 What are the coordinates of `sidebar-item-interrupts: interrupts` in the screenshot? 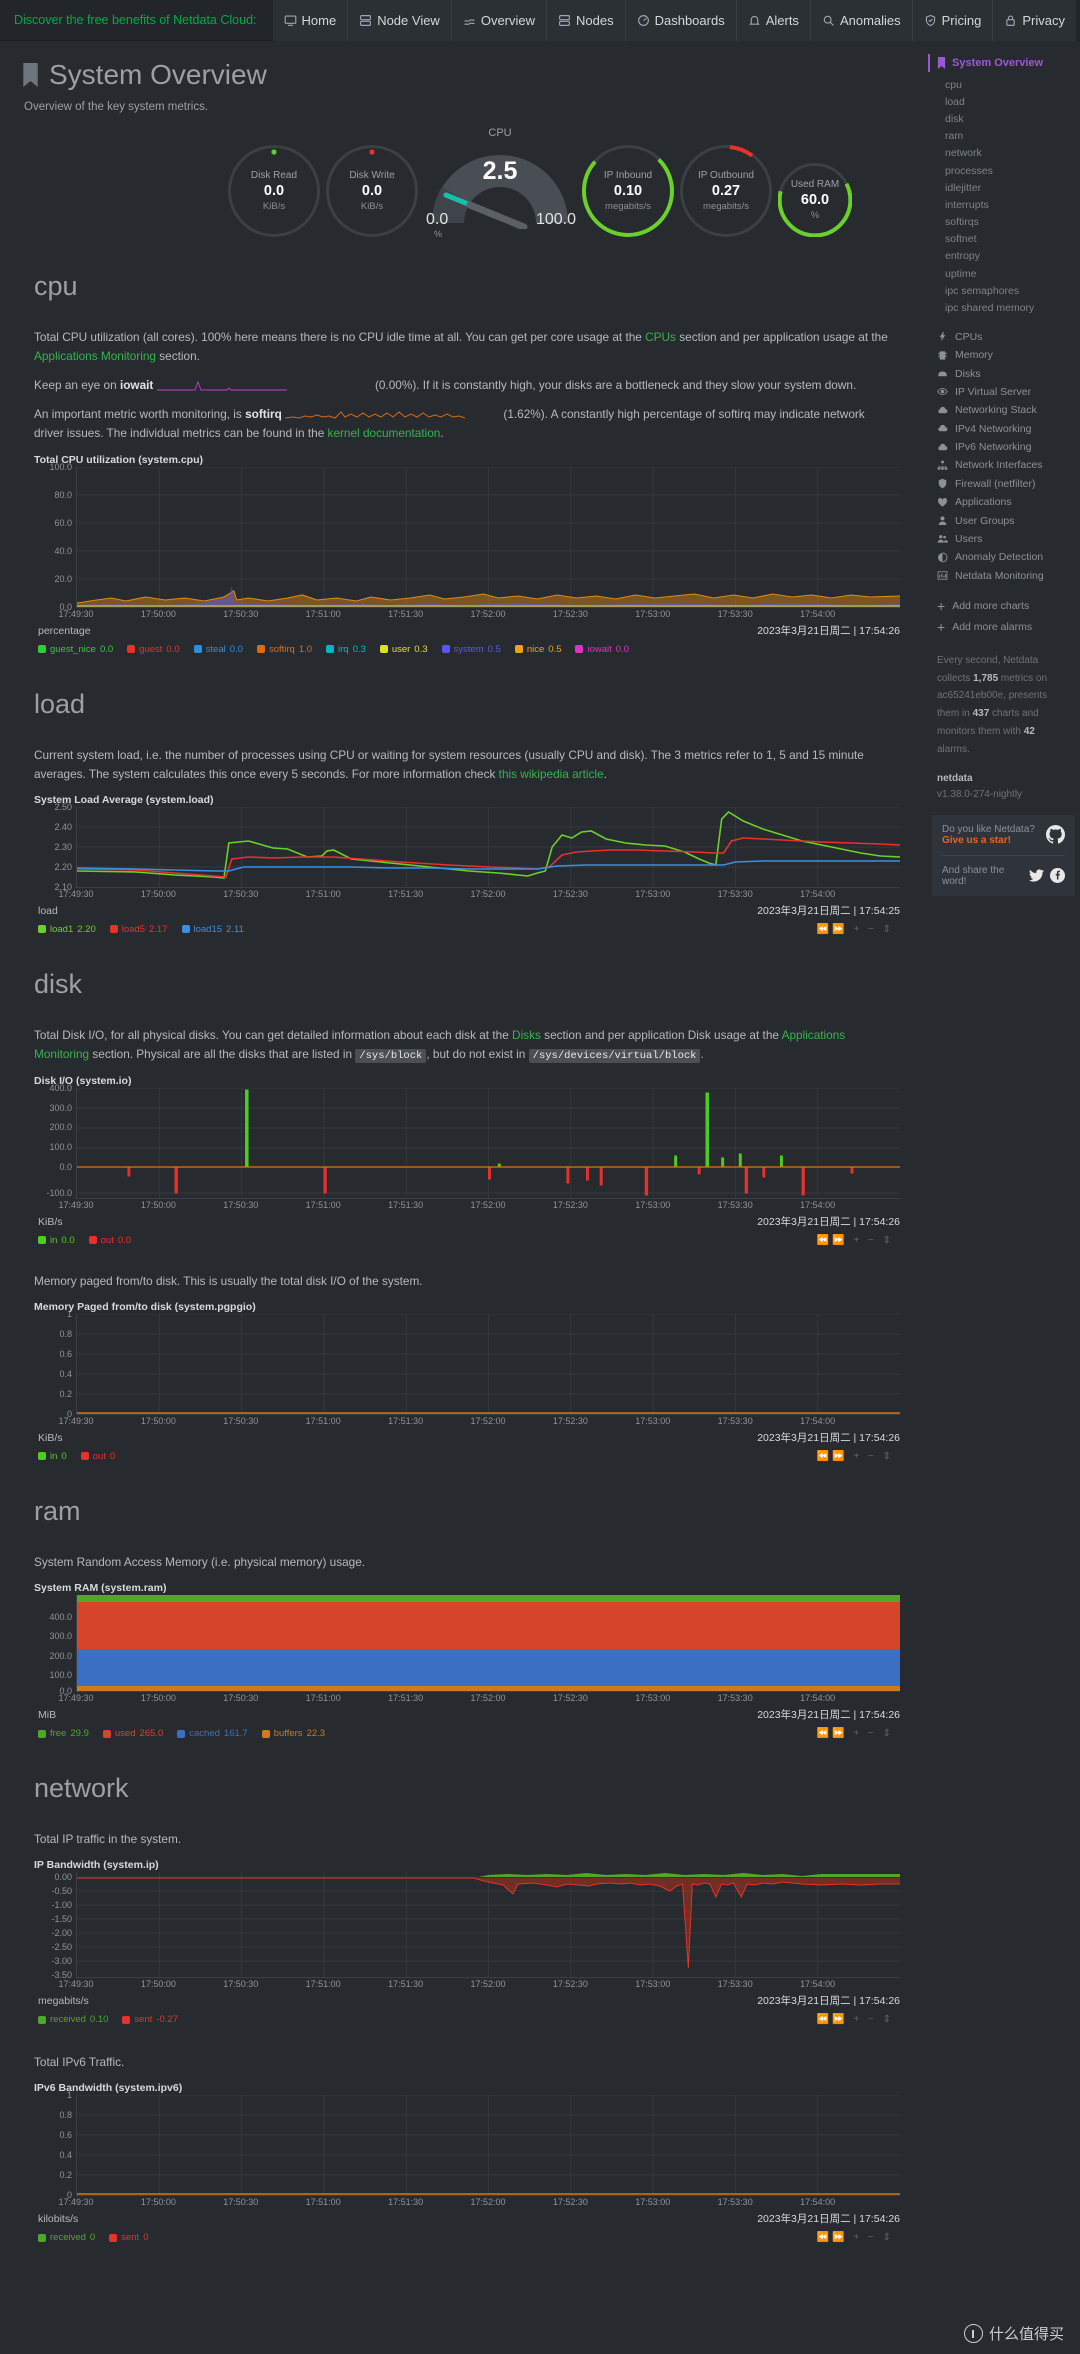 It's located at (1004, 204).